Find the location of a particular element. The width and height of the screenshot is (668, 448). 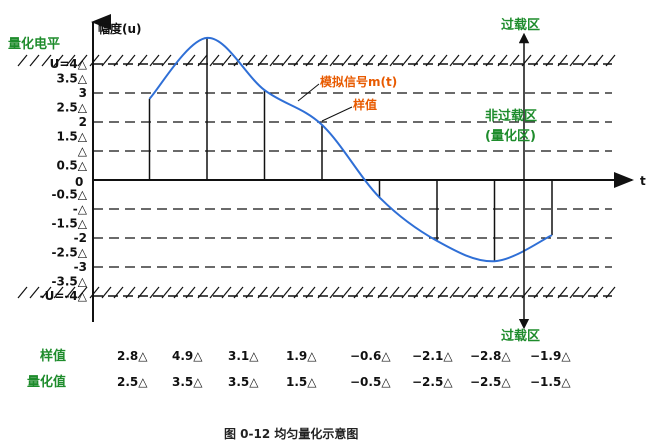

tick-label: -1.5△ is located at coordinates (70, 224).